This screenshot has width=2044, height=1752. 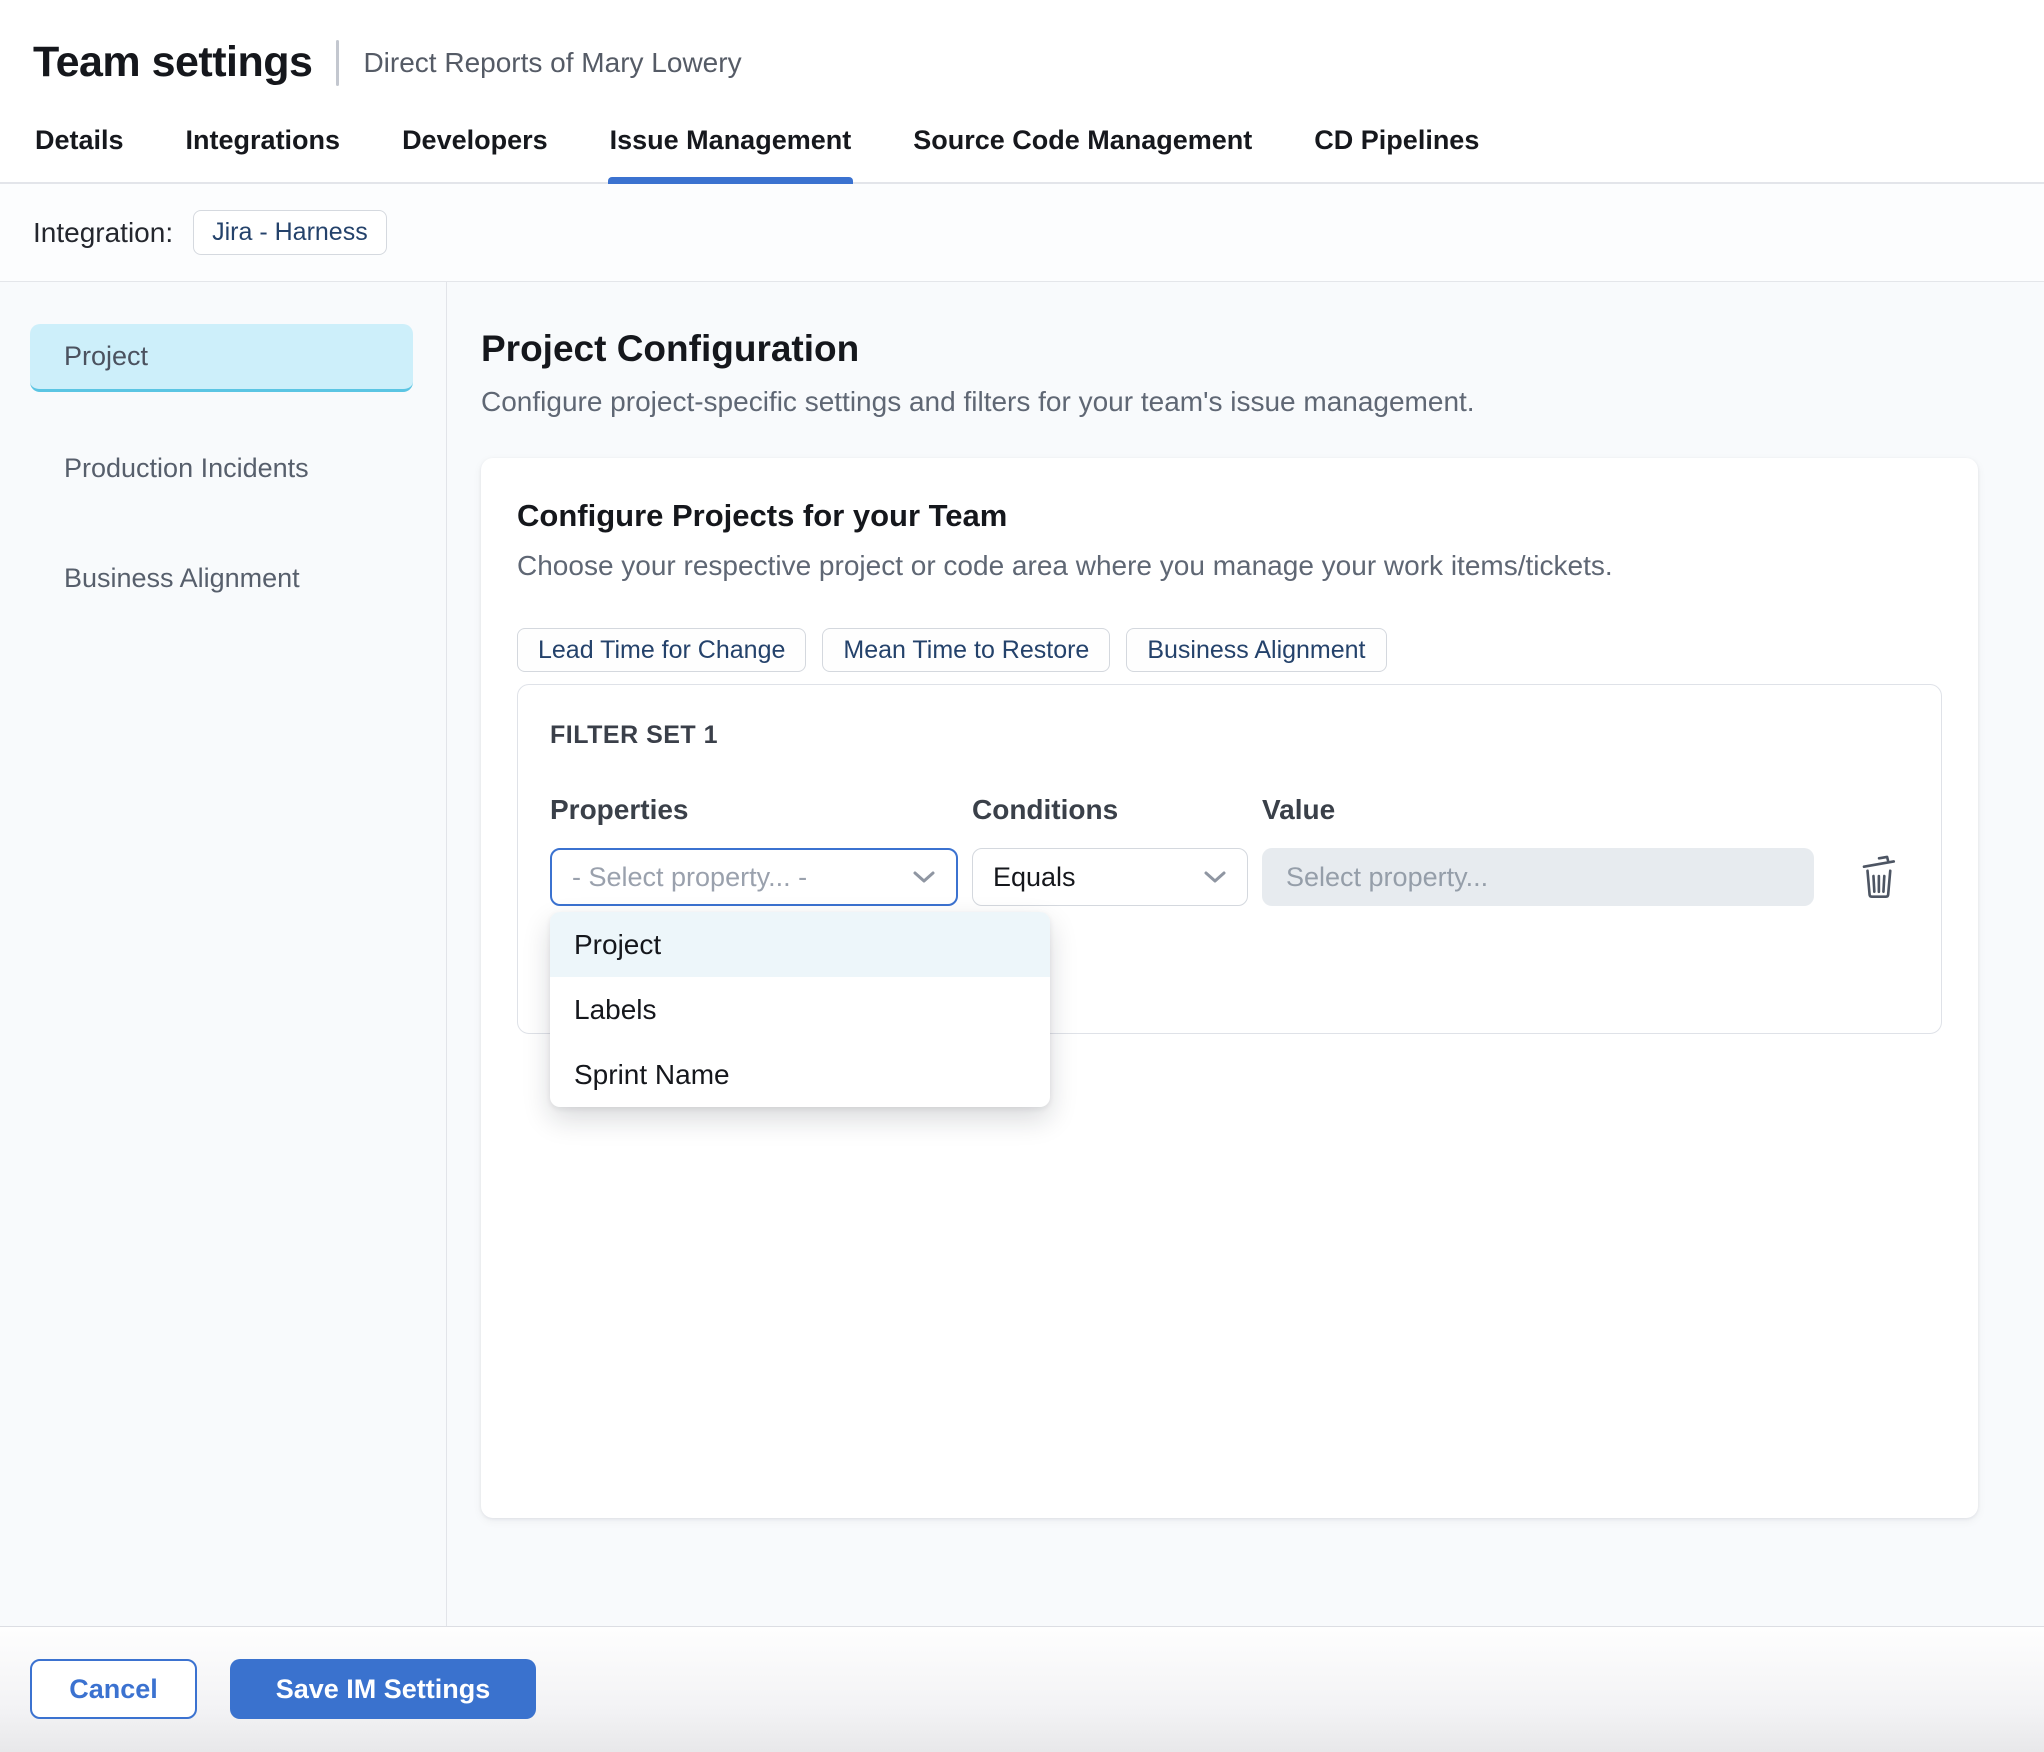 I want to click on dropdown-option-project: Project, so click(x=800, y=944).